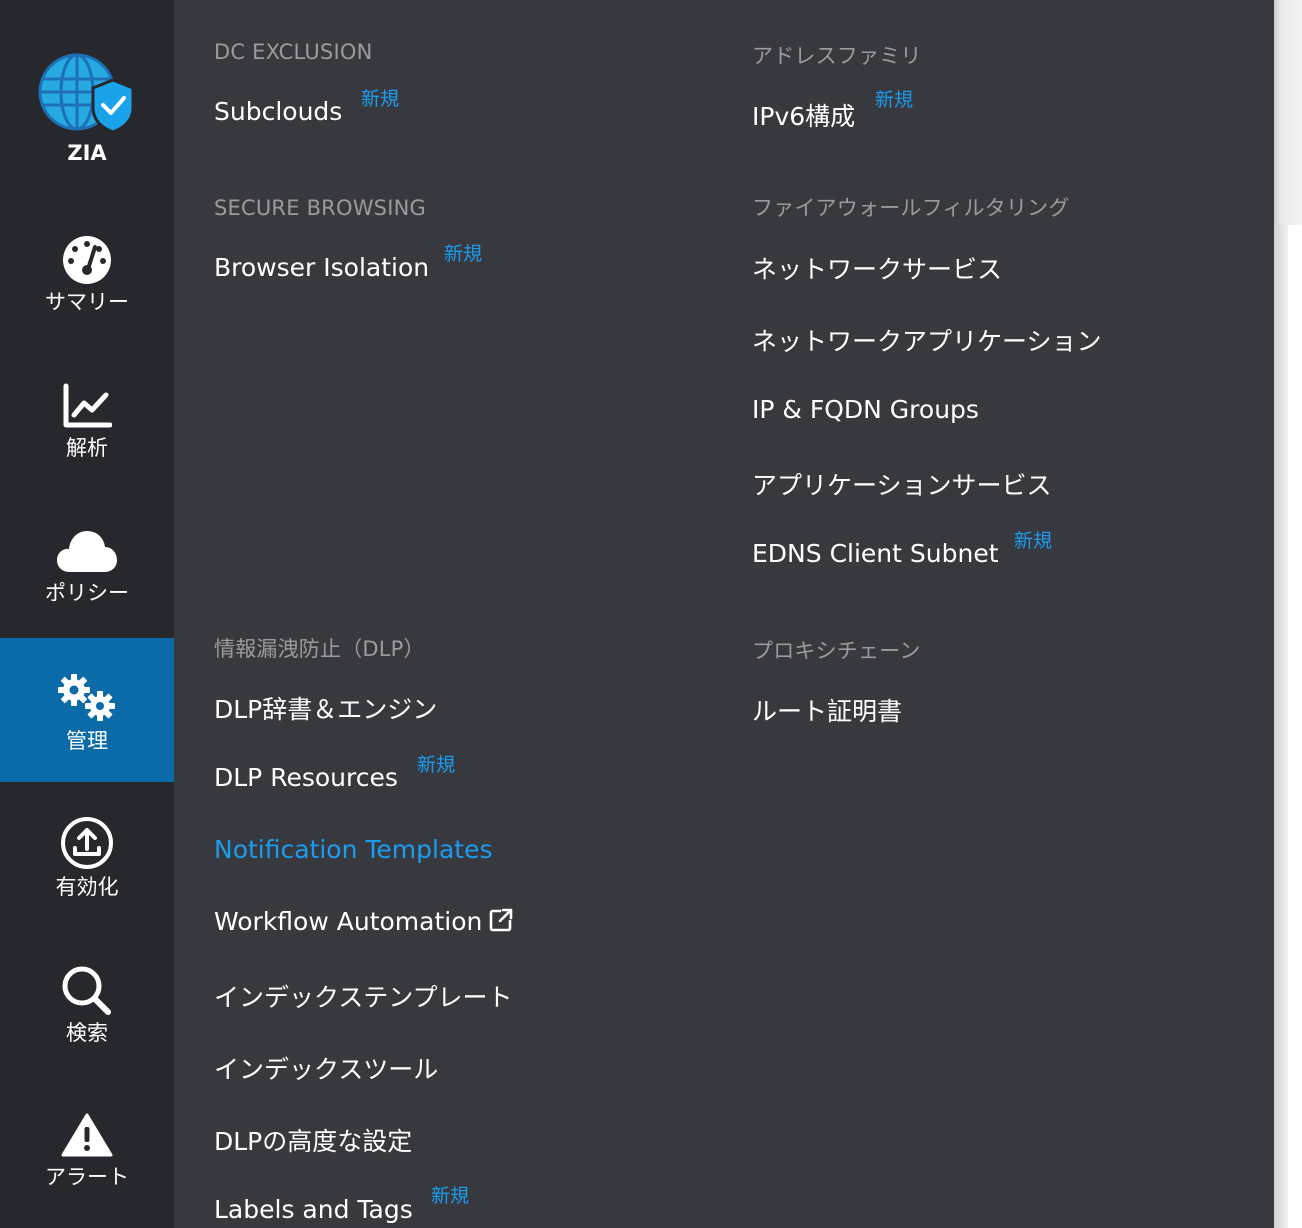 The image size is (1302, 1228). I want to click on nav-activate: 有効化, so click(87, 861).